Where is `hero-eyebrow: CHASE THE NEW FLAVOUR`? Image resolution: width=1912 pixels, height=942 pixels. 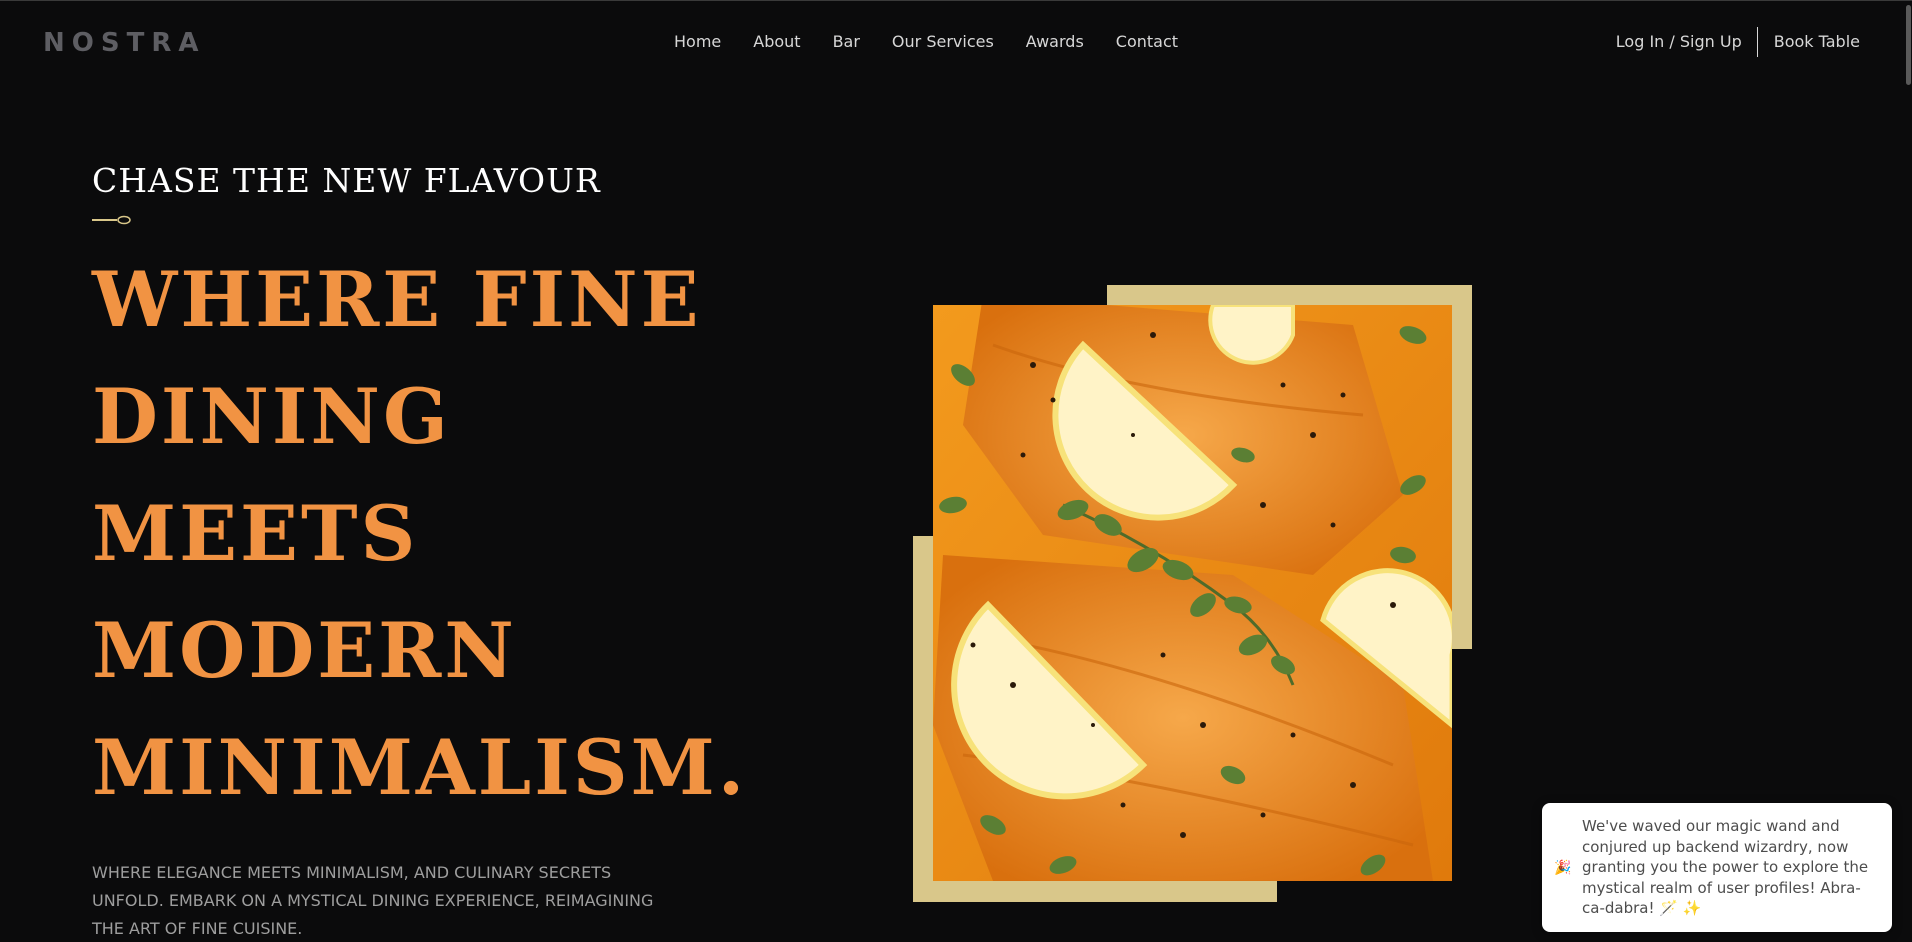
hero-eyebrow: CHASE THE NEW FLAVOUR is located at coordinates (346, 180).